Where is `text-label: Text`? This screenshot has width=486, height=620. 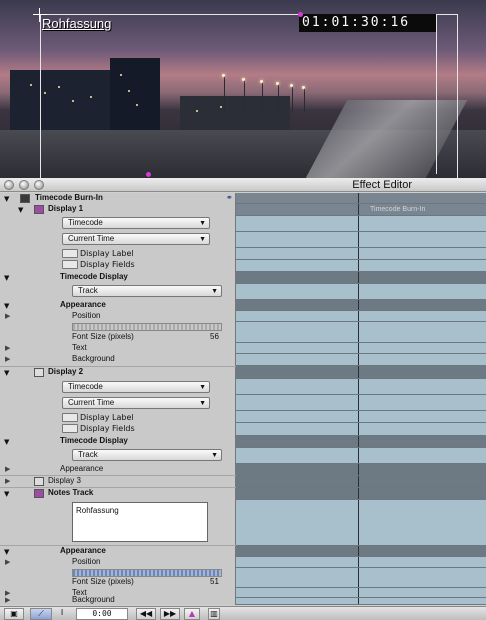
text-label: Text is located at coordinates (79, 347).